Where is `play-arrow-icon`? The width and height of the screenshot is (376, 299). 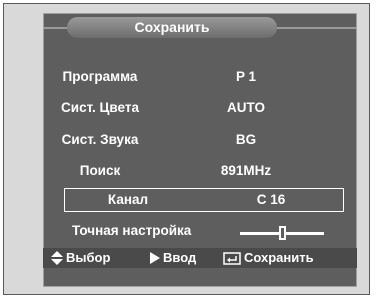
play-arrow-icon is located at coordinates (155, 258).